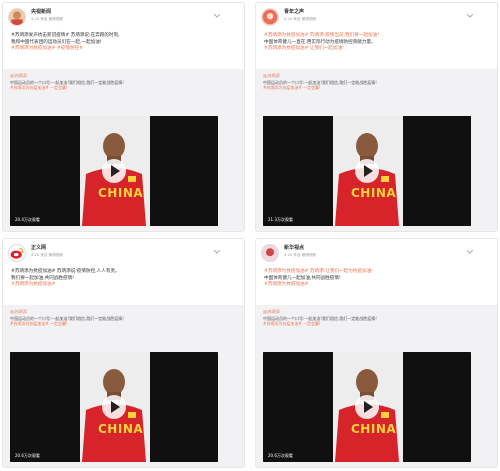 Image resolution: width=500 pixels, height=471 pixels. I want to click on username: 央视新闻, so click(41, 11).